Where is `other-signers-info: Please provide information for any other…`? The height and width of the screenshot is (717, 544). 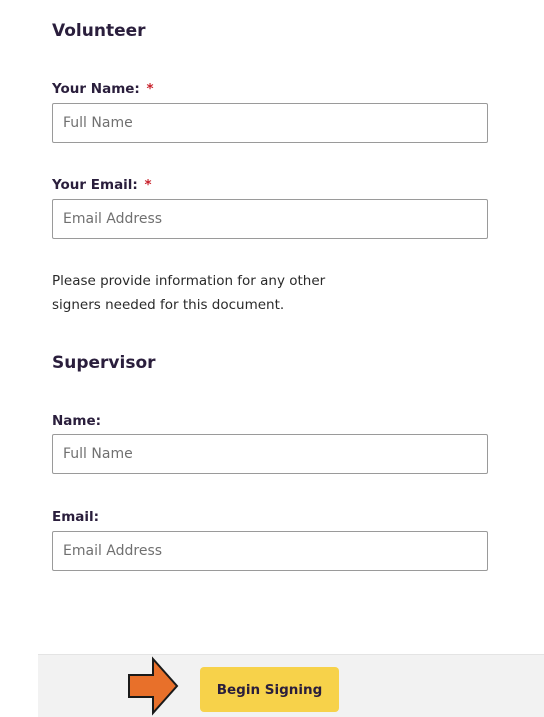
other-signers-info: Please provide information for any other… is located at coordinates (232, 293).